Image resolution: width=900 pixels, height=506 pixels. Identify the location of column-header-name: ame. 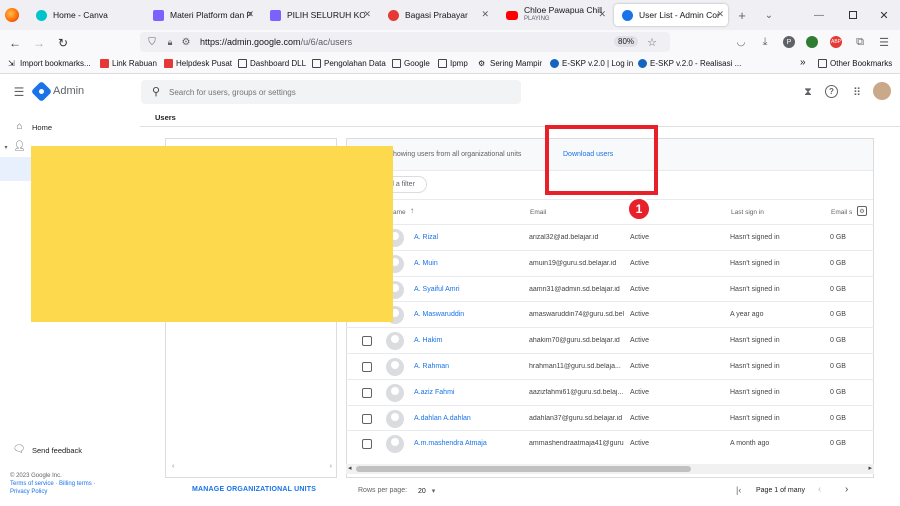
(399, 212).